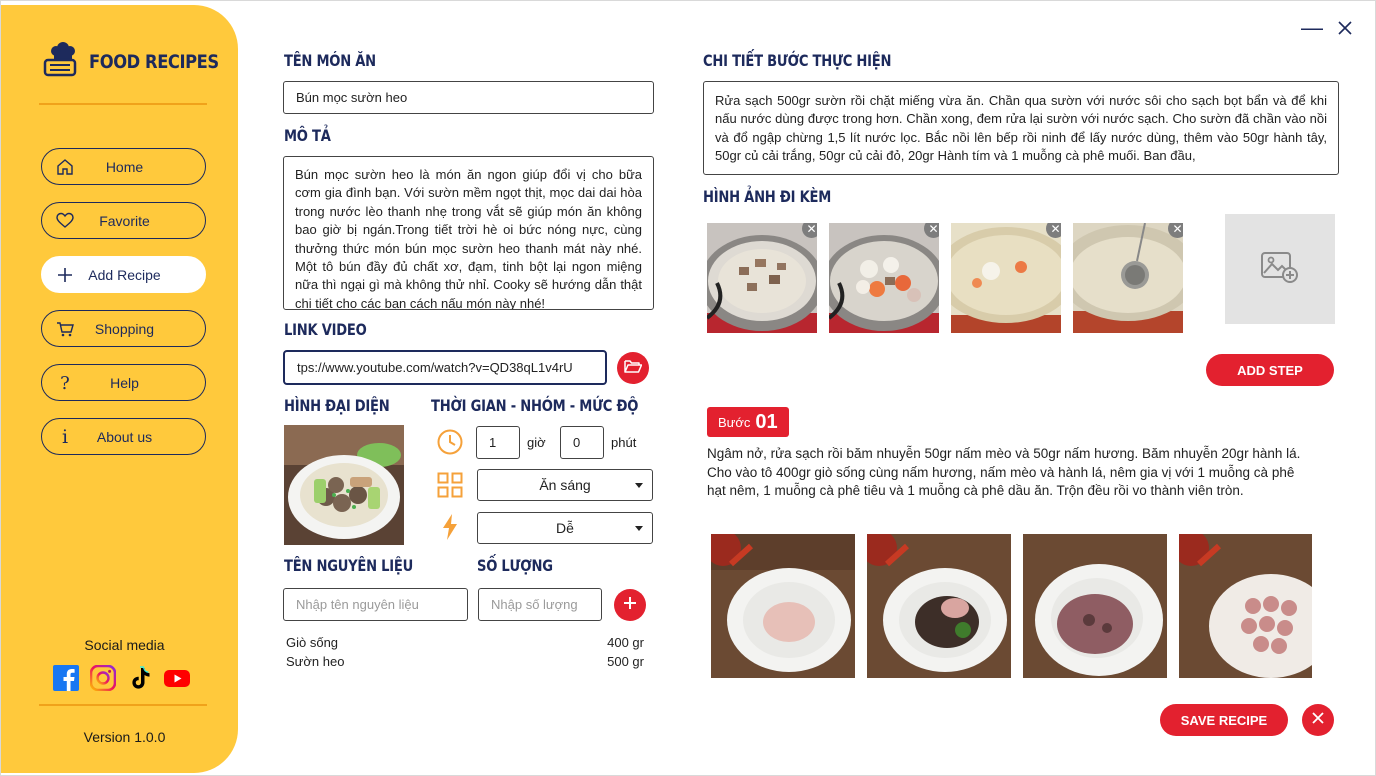 Image resolution: width=1376 pixels, height=776 pixels. I want to click on category-grid-icon, so click(450, 487).